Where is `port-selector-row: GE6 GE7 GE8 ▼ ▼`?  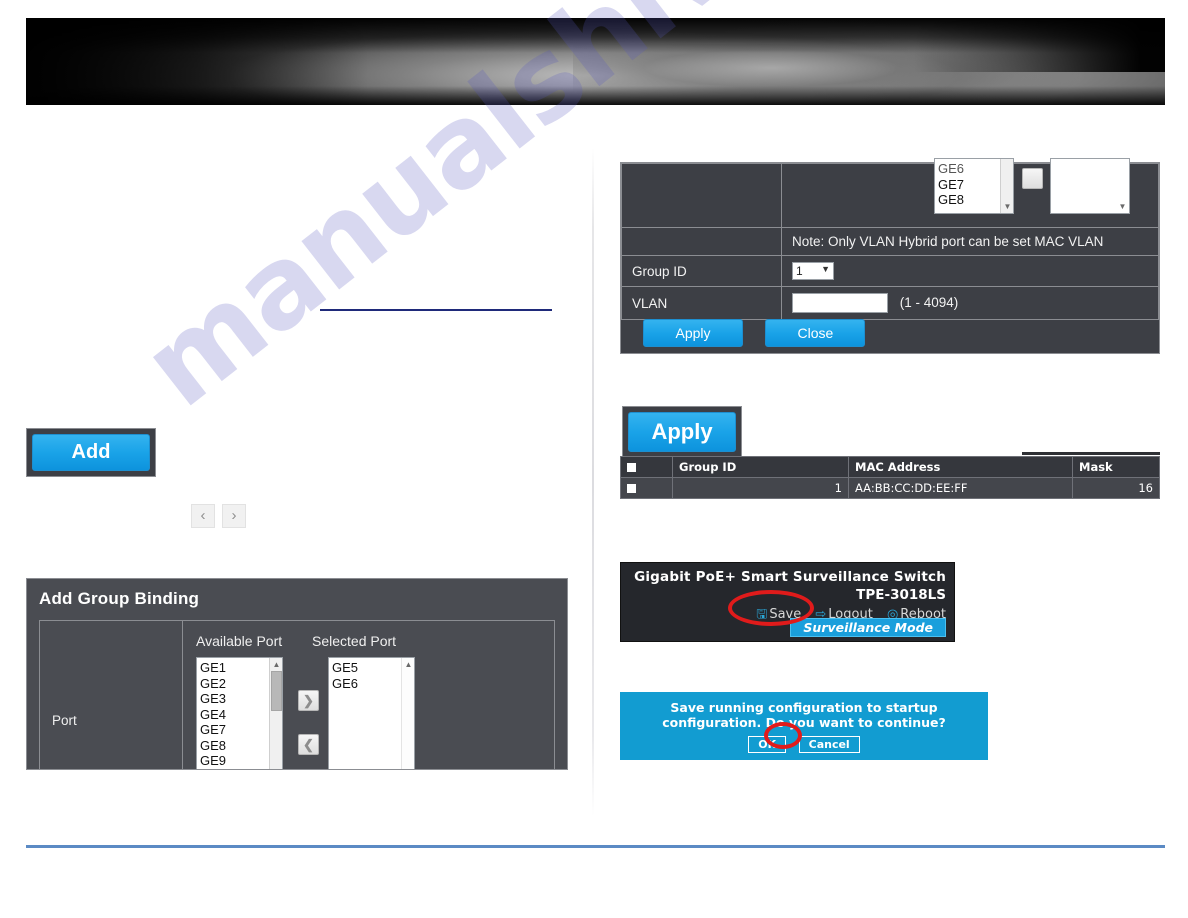
port-selector-row: GE6 GE7 GE8 ▼ ▼ is located at coordinates (890, 193).